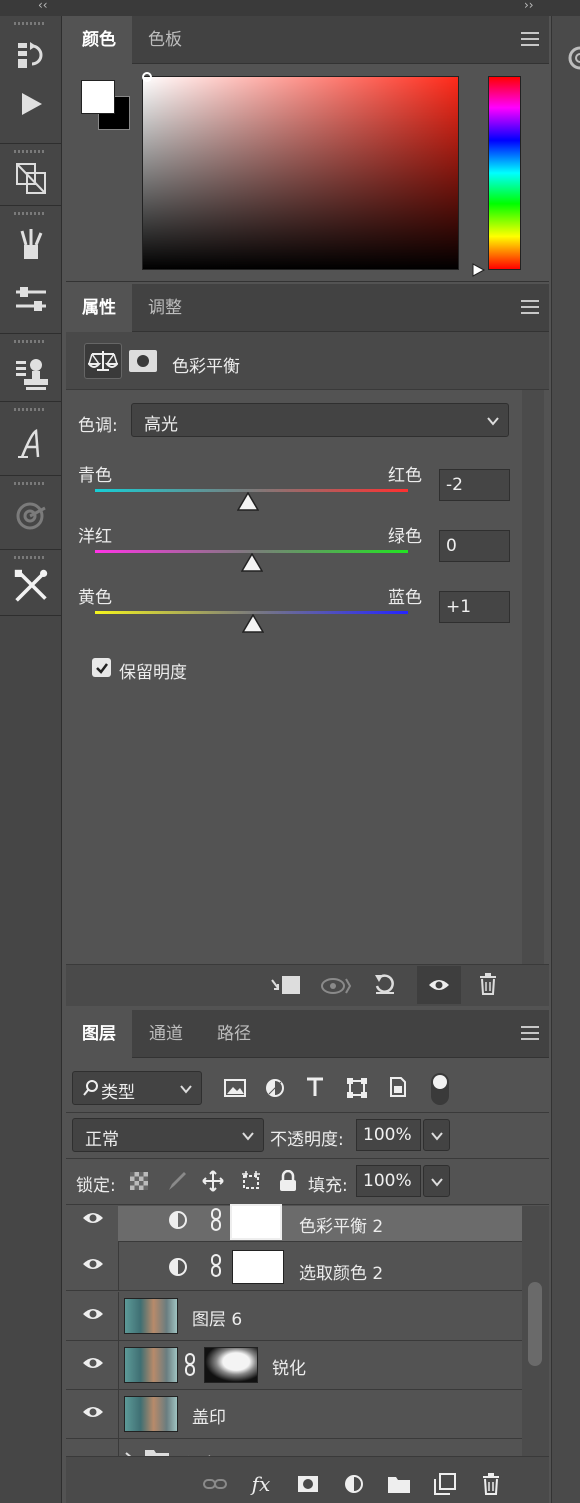 The width and height of the screenshot is (580, 1503). I want to click on tab-layers: 图层, so click(99, 1034).